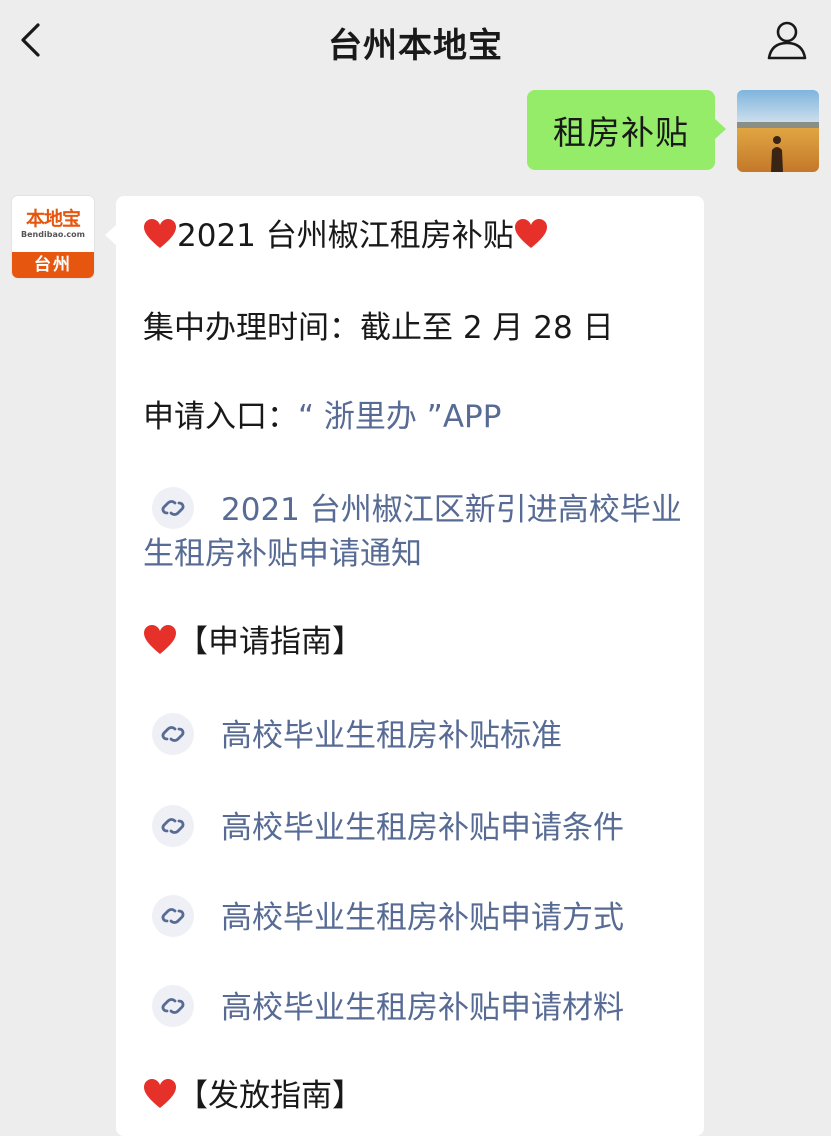 The width and height of the screenshot is (831, 1136). I want to click on section-release-heading: 【发放指南】, so click(270, 1096).